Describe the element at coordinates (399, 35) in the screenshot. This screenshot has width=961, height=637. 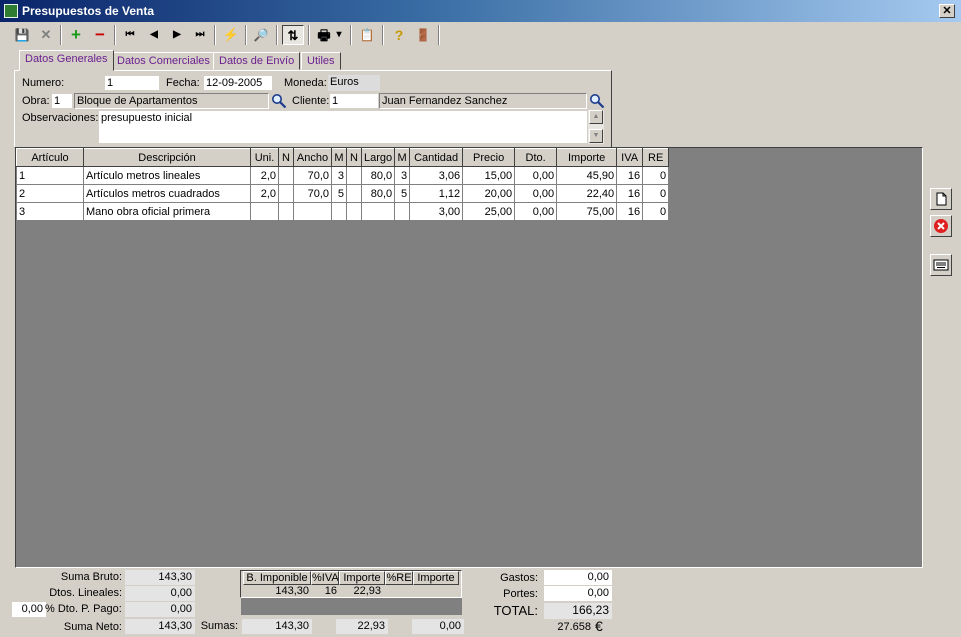
I see `help-icon: ?` at that location.